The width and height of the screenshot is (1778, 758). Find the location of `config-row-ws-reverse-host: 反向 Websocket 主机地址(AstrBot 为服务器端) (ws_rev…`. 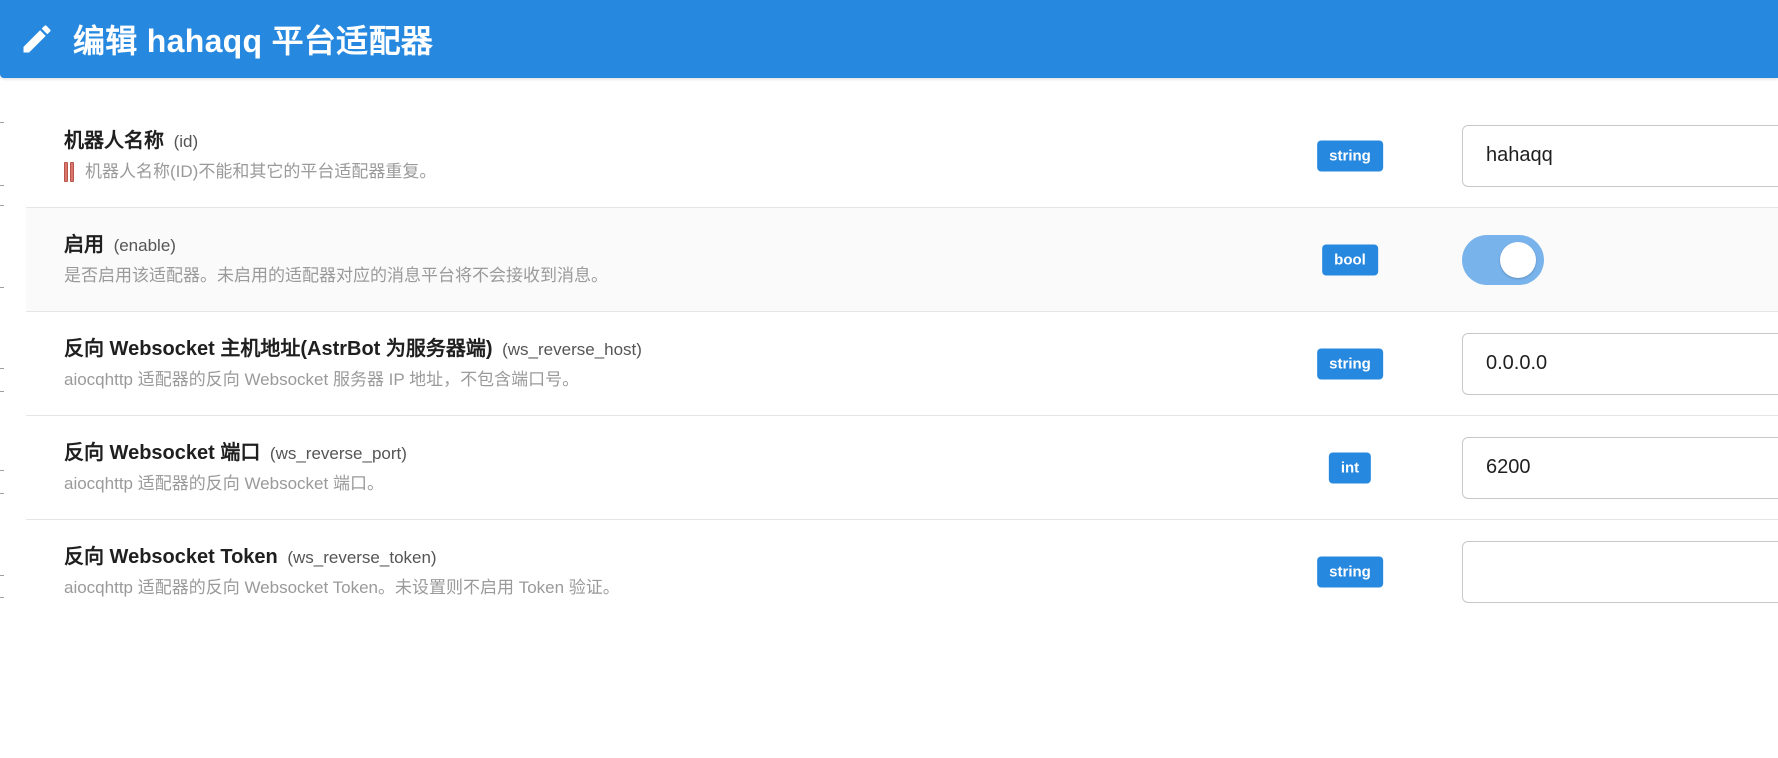

config-row-ws-reverse-host: 反向 Websocket 主机地址(AstrBot 为服务器端) (ws_rev… is located at coordinates (902, 364).